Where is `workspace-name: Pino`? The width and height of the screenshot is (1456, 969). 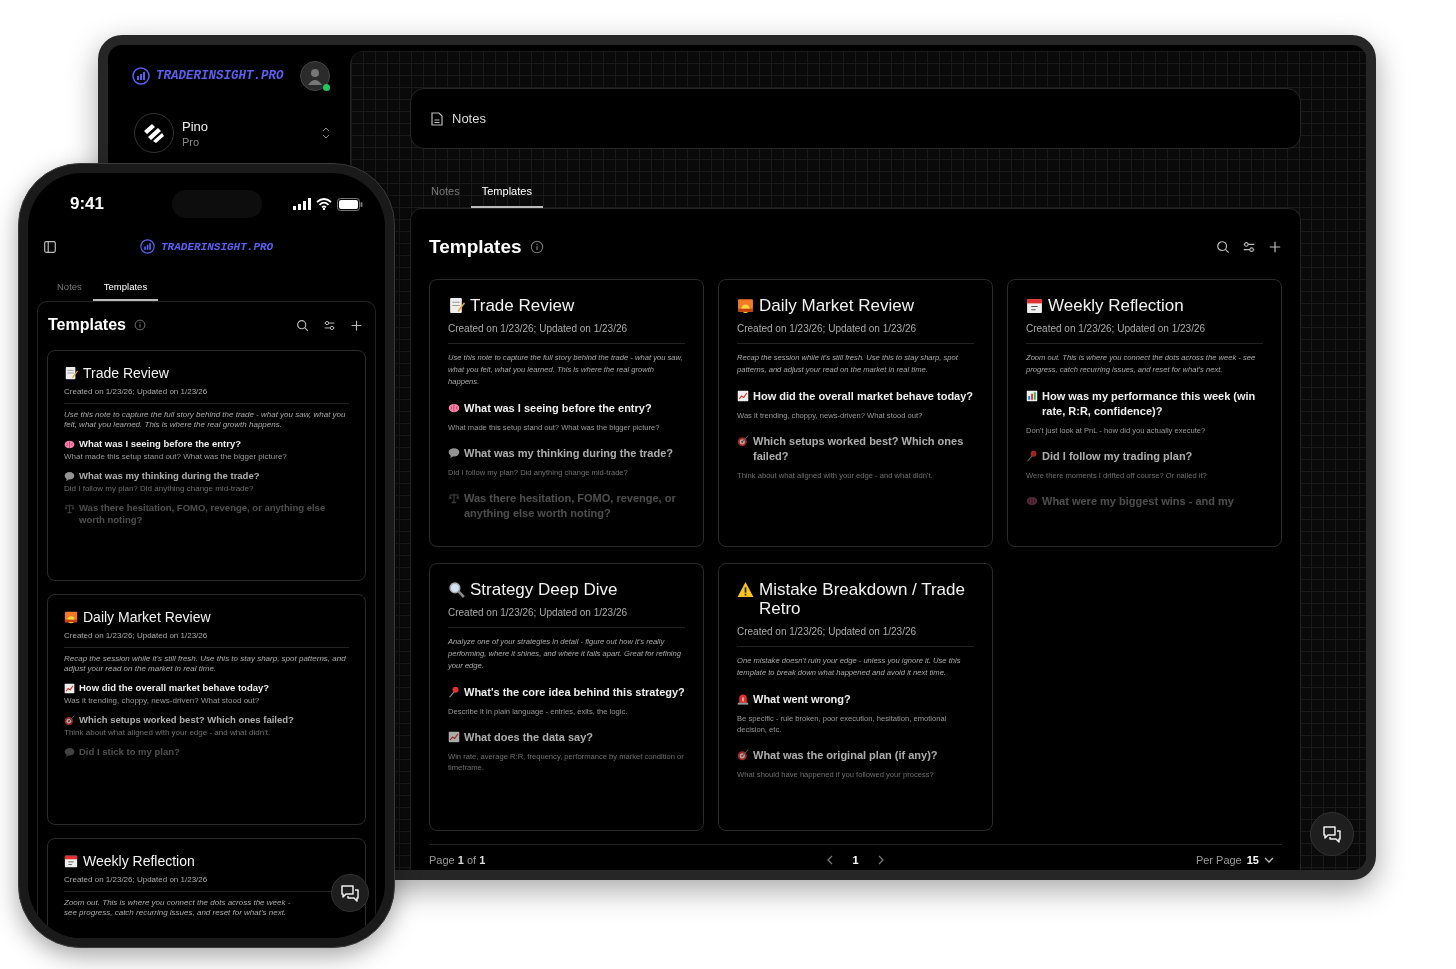 workspace-name: Pino is located at coordinates (196, 126).